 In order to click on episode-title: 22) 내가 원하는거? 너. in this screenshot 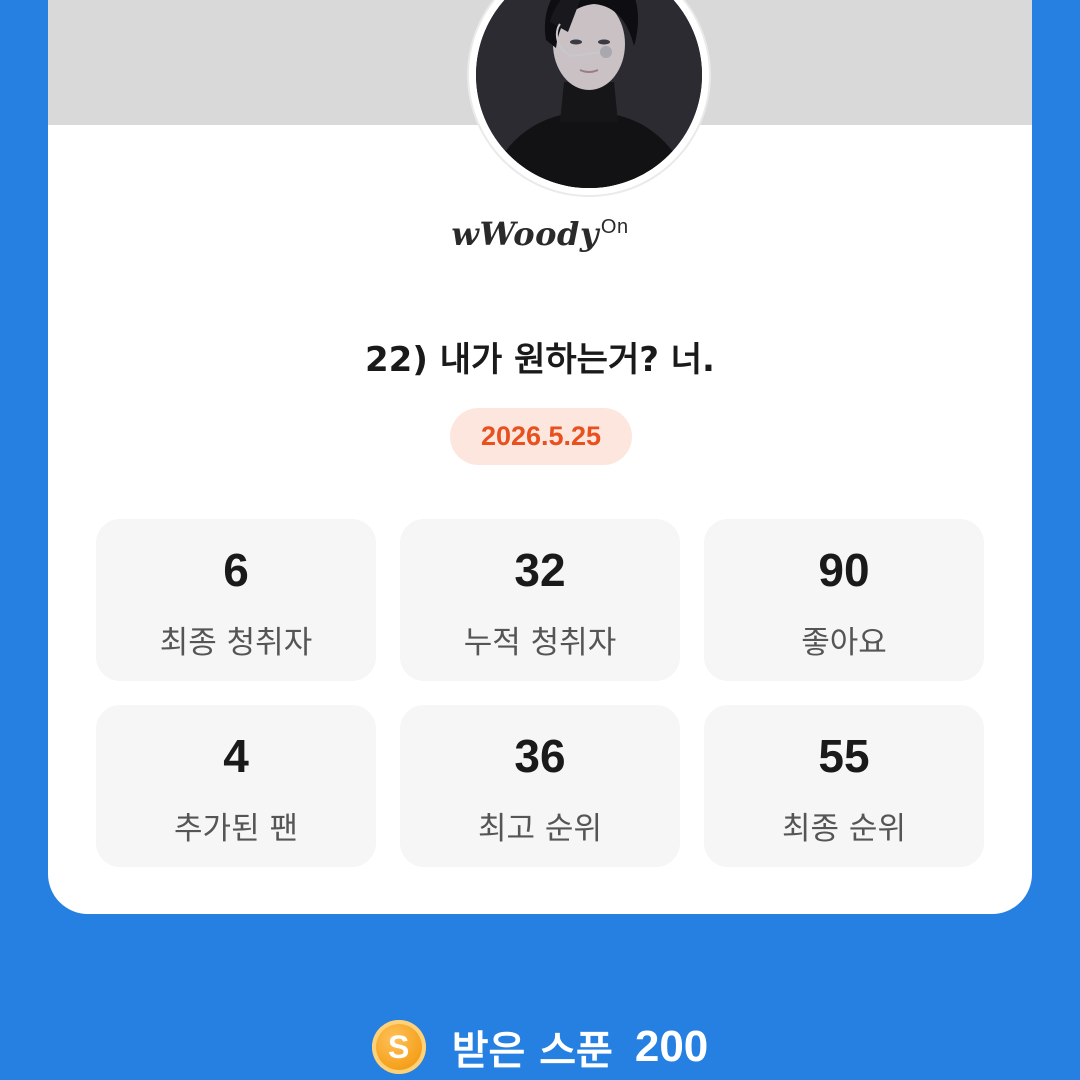, I will do `click(540, 360)`.